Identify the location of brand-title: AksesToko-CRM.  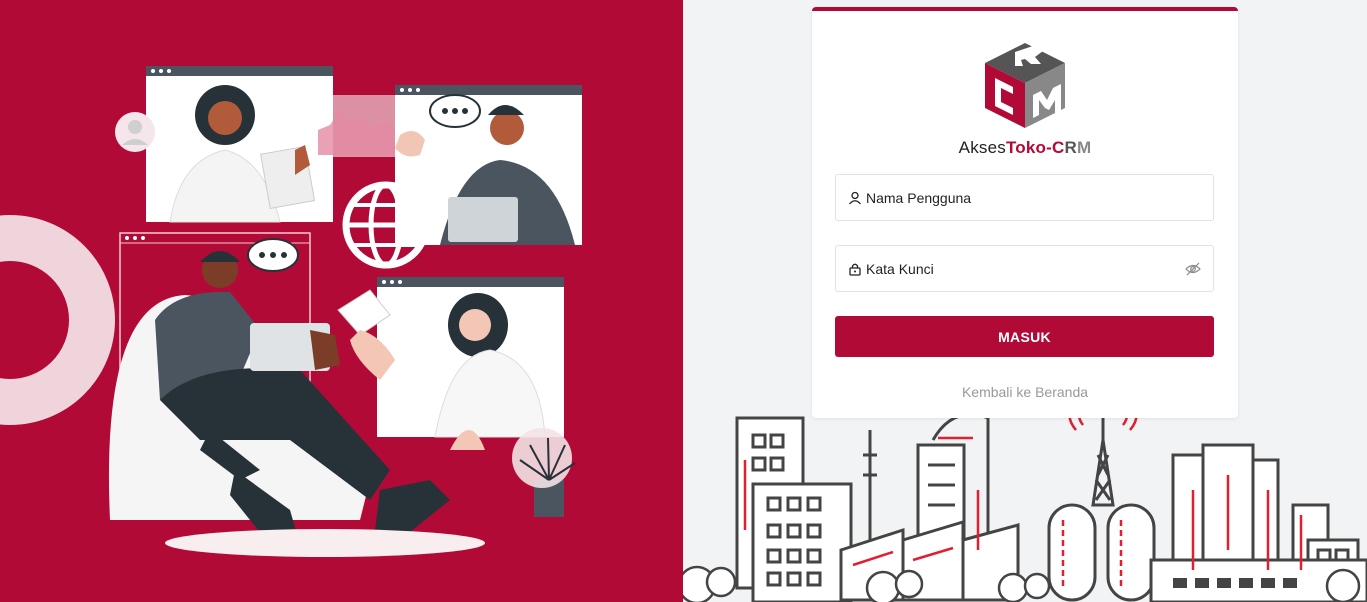
(1025, 148).